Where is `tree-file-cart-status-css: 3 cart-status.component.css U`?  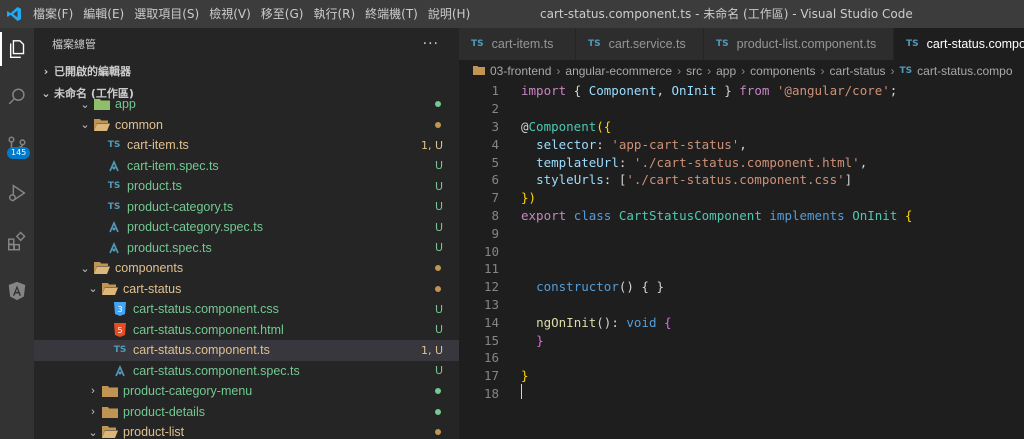
tree-file-cart-status-css: 3 cart-status.component.css U is located at coordinates (246, 309).